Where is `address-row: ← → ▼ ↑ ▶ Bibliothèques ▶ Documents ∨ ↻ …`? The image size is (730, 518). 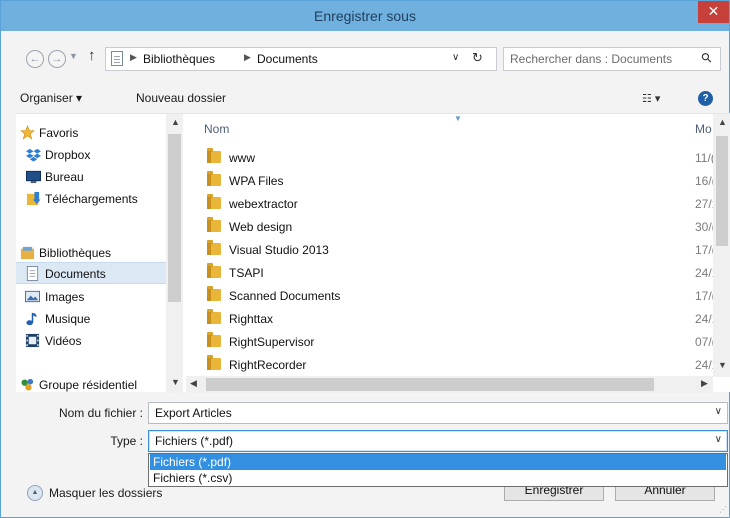 address-row: ← → ▼ ↑ ▶ Bibliothèques ▶ Documents ∨ ↻ … is located at coordinates (365, 59).